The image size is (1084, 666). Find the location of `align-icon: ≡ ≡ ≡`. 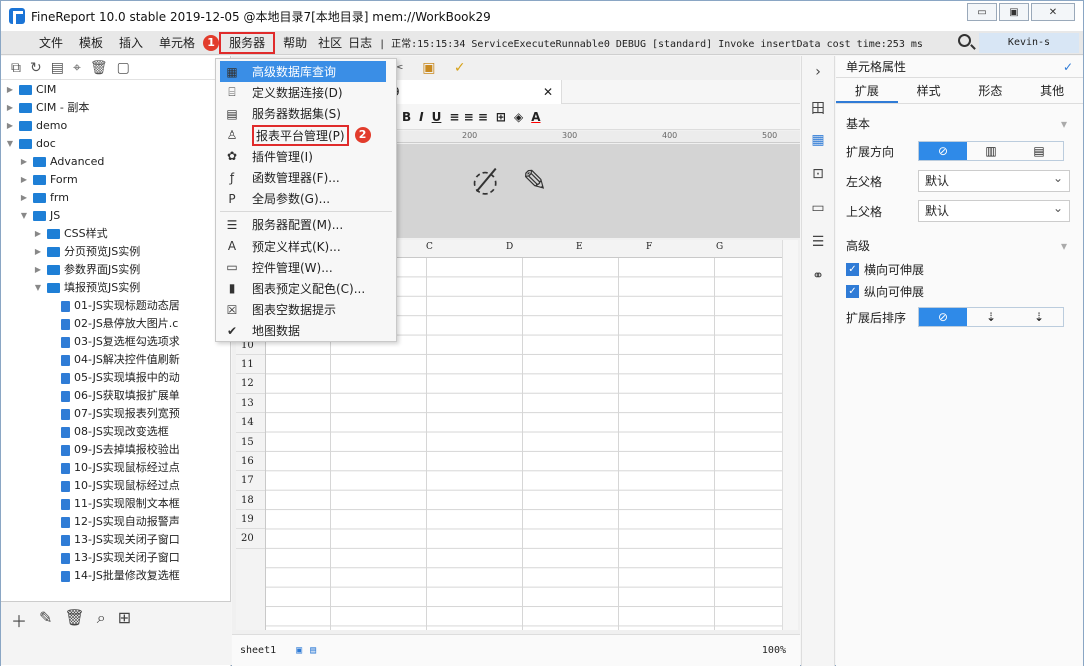

align-icon: ≡ ≡ ≡ is located at coordinates (468, 117).